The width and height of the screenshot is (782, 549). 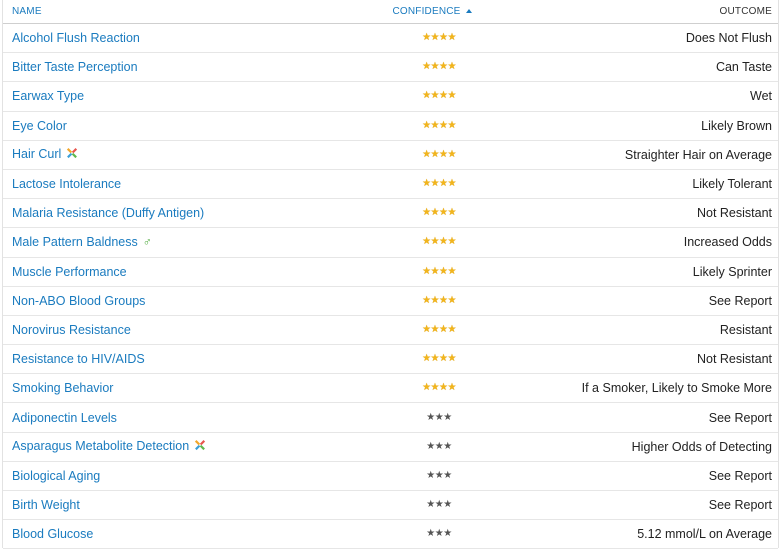 I want to click on trait-link: Adiponectin Levels, so click(x=64, y=418).